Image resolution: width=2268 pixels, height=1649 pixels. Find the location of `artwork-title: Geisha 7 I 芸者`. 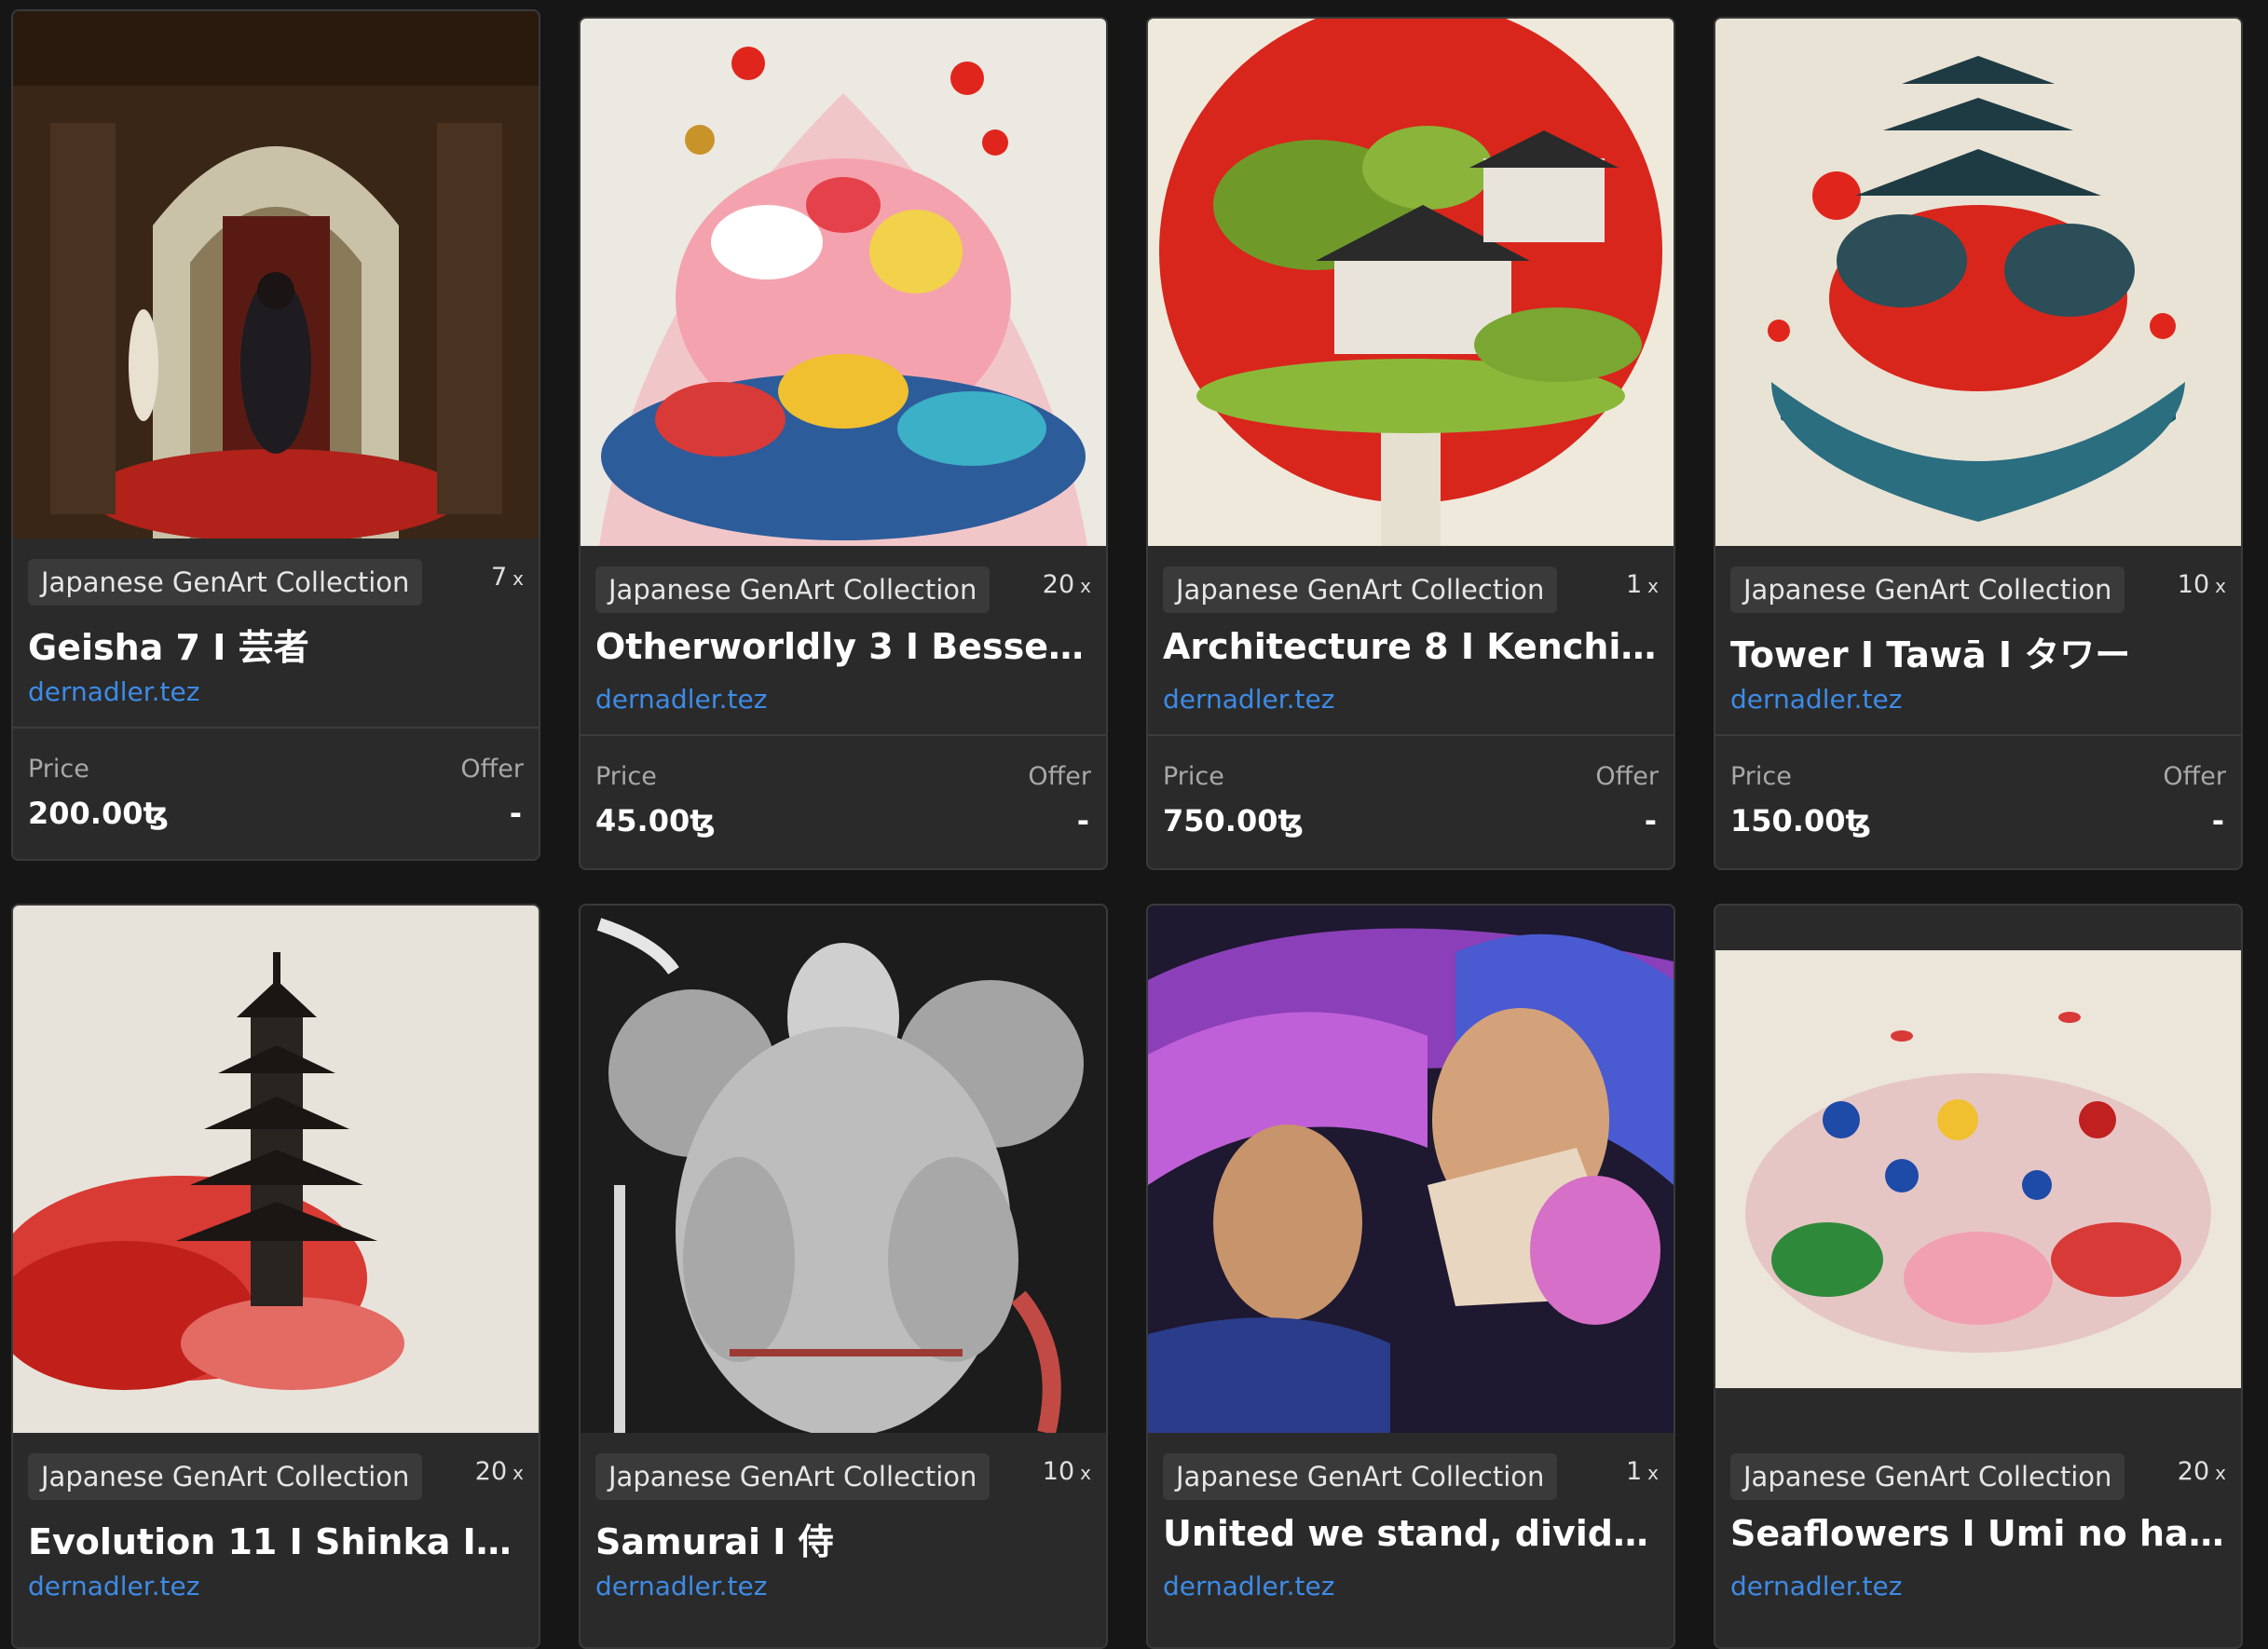

artwork-title: Geisha 7 I 芸者 is located at coordinates (275, 644).